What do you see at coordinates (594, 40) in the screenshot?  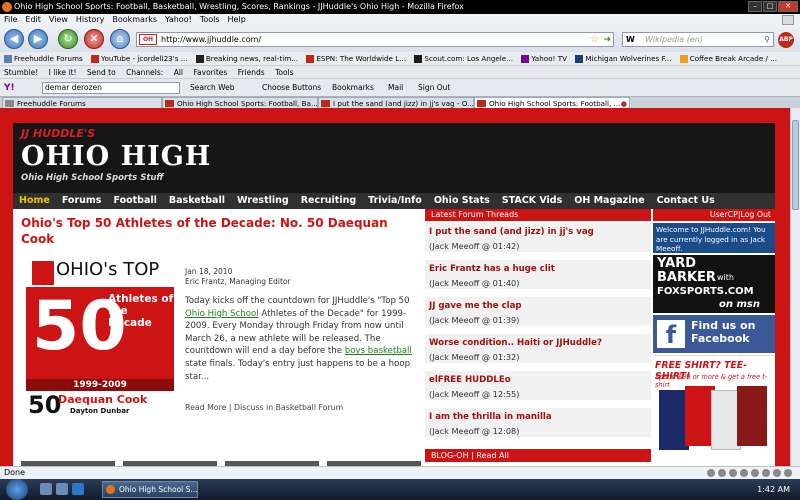 I see `bookmark-star-icon: ☆` at bounding box center [594, 40].